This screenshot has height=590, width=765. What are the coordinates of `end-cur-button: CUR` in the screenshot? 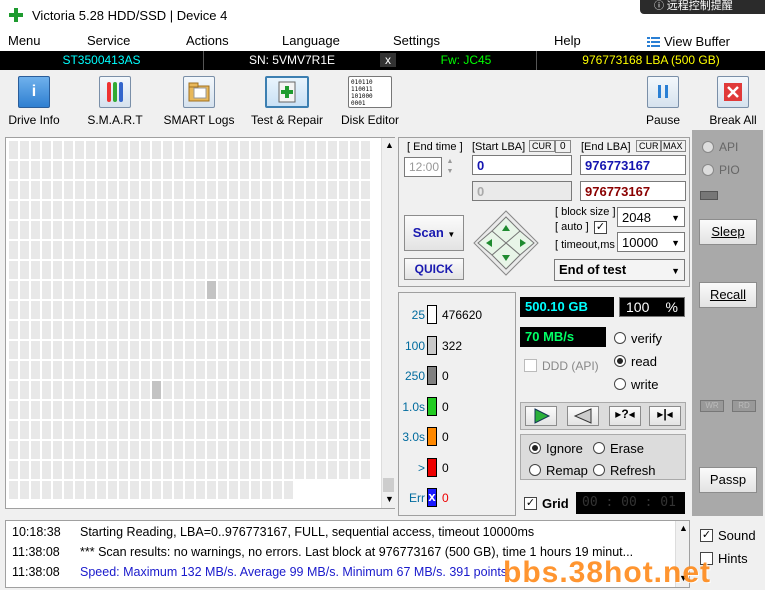 It's located at (649, 146).